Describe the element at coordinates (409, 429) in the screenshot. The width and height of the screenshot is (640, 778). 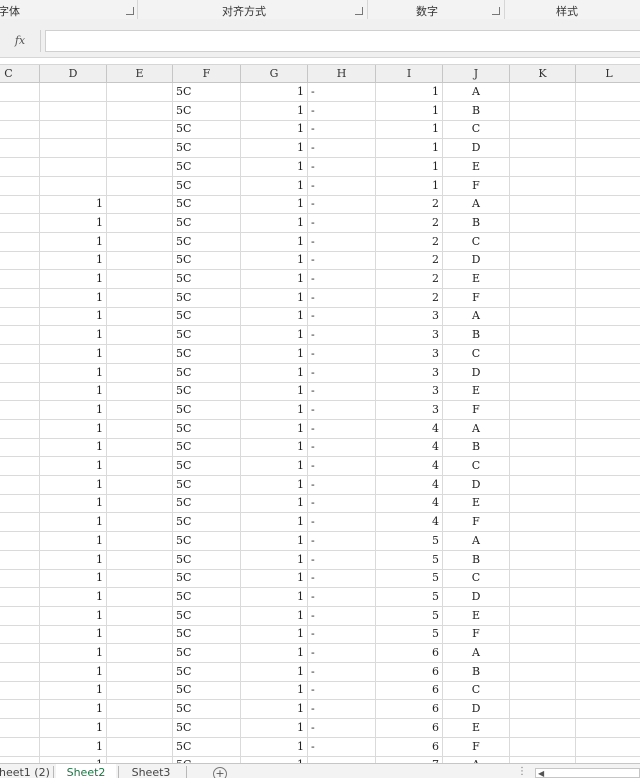
I see `cell-i: 4` at that location.